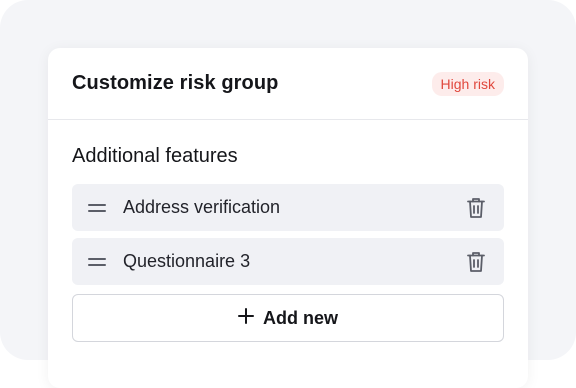  What do you see at coordinates (202, 207) in the screenshot?
I see `feature-label: Address verification` at bounding box center [202, 207].